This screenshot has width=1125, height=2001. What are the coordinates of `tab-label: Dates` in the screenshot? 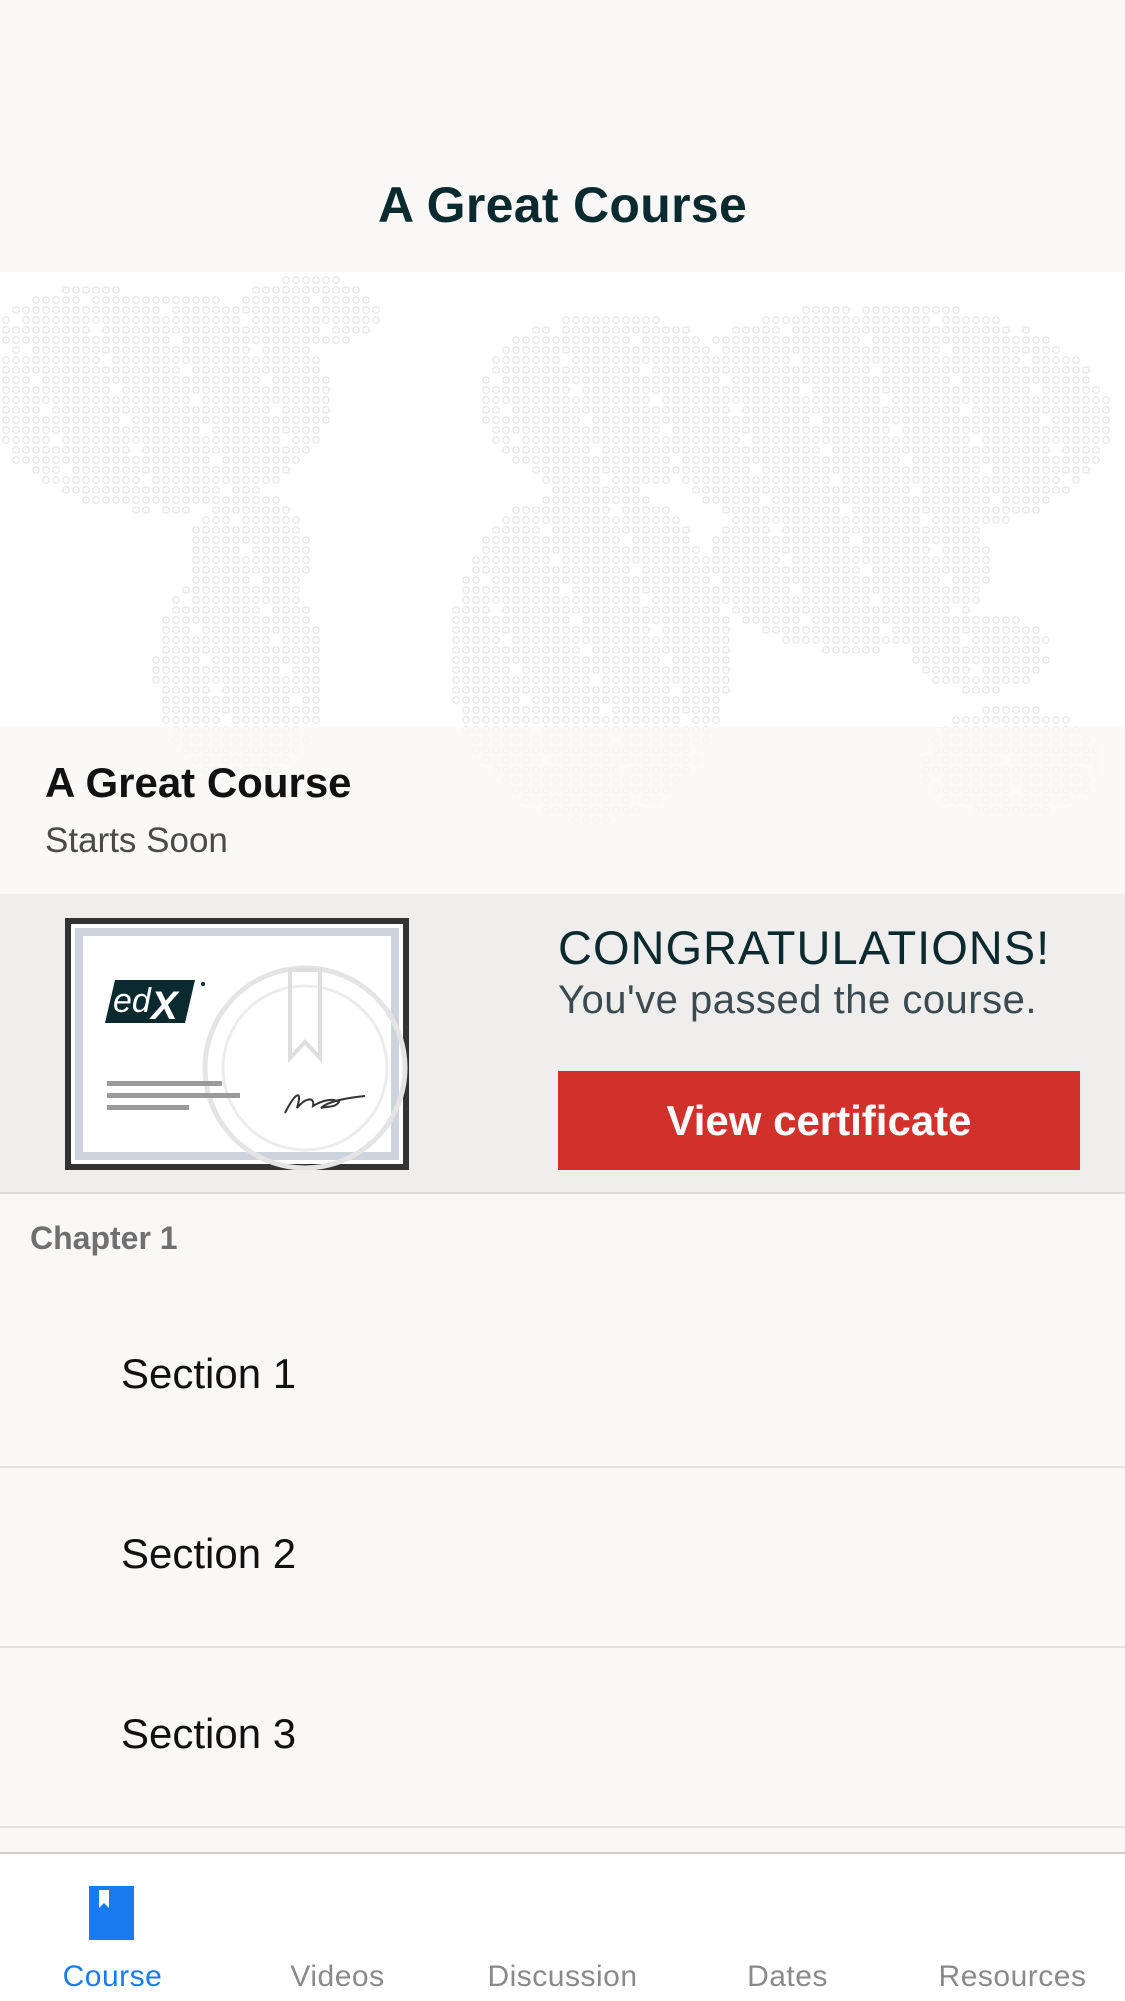 It's located at (787, 1976).